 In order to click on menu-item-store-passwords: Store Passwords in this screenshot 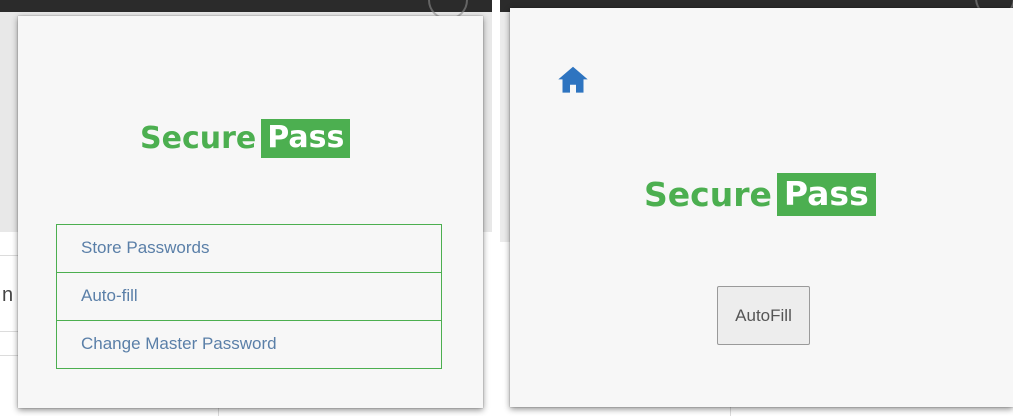, I will do `click(249, 248)`.